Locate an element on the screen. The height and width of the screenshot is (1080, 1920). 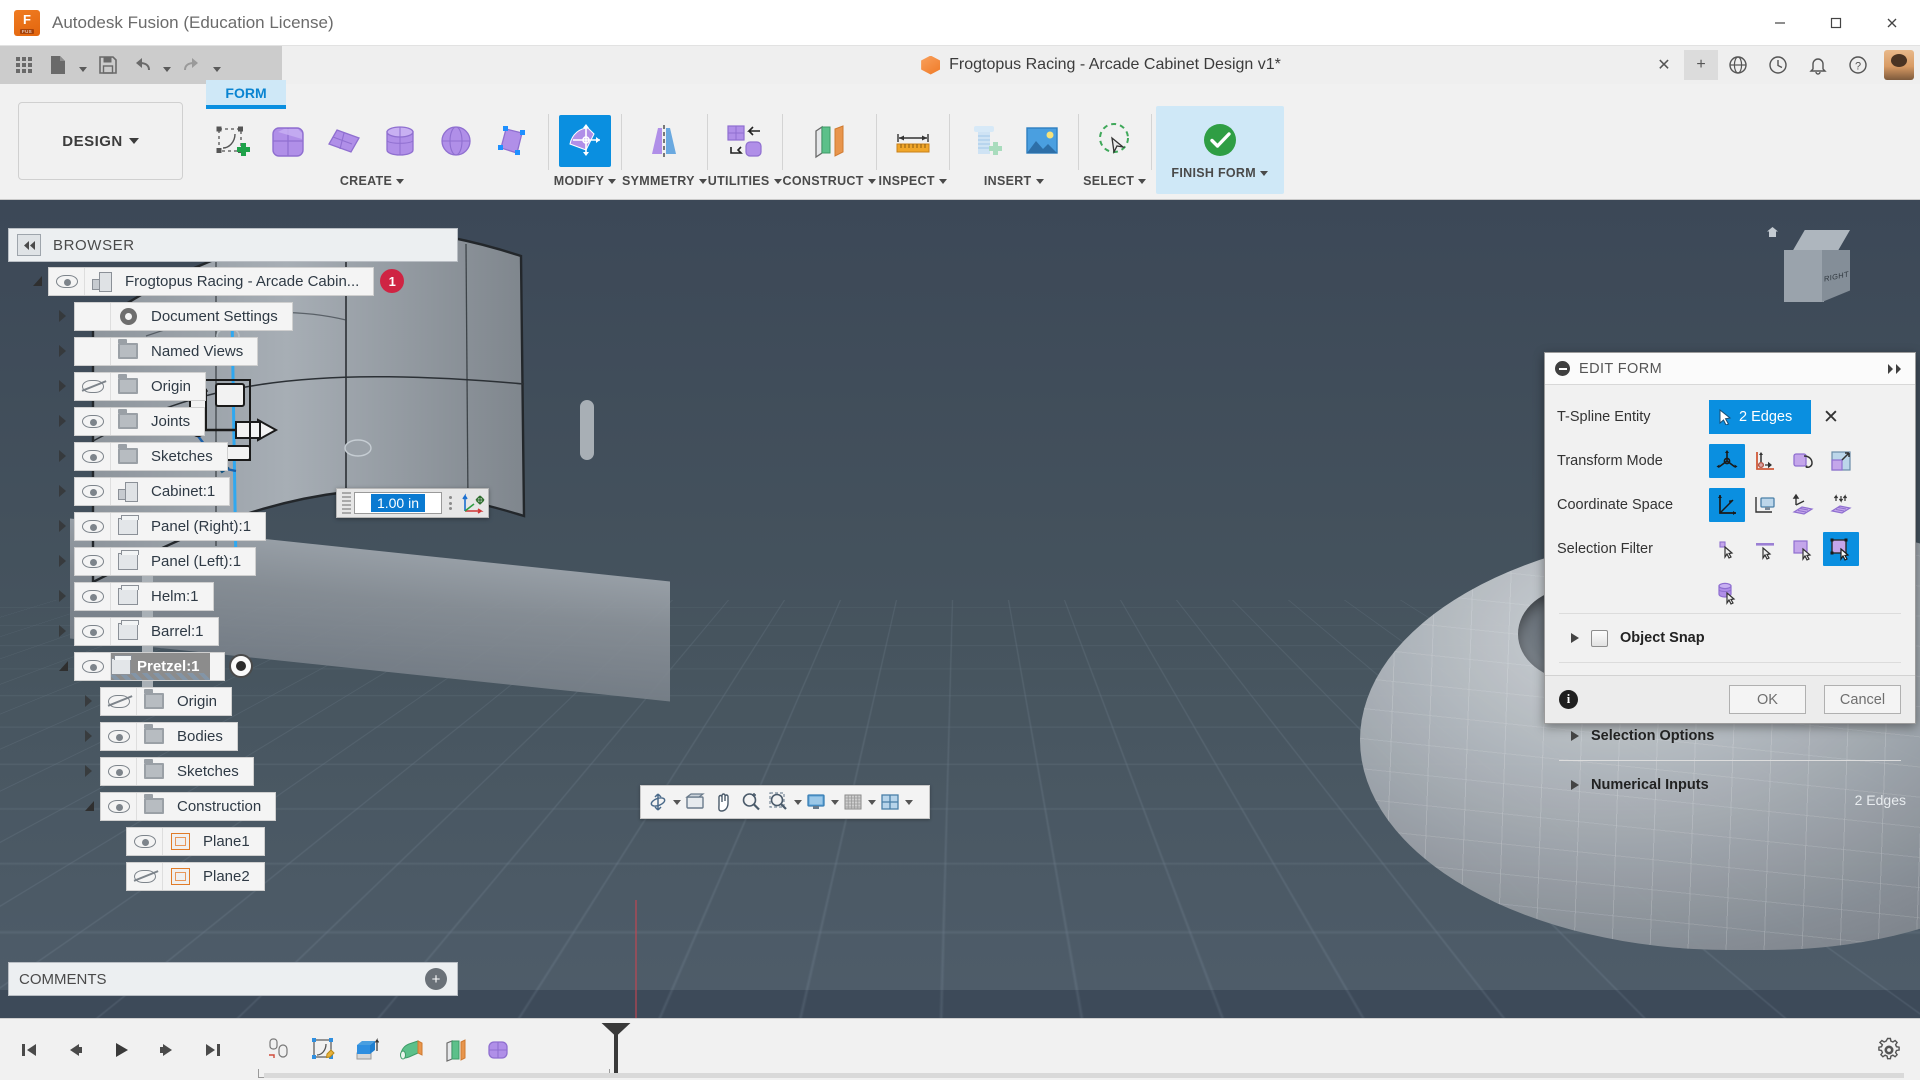
viewport-layout-icon is located at coordinates (890, 802).